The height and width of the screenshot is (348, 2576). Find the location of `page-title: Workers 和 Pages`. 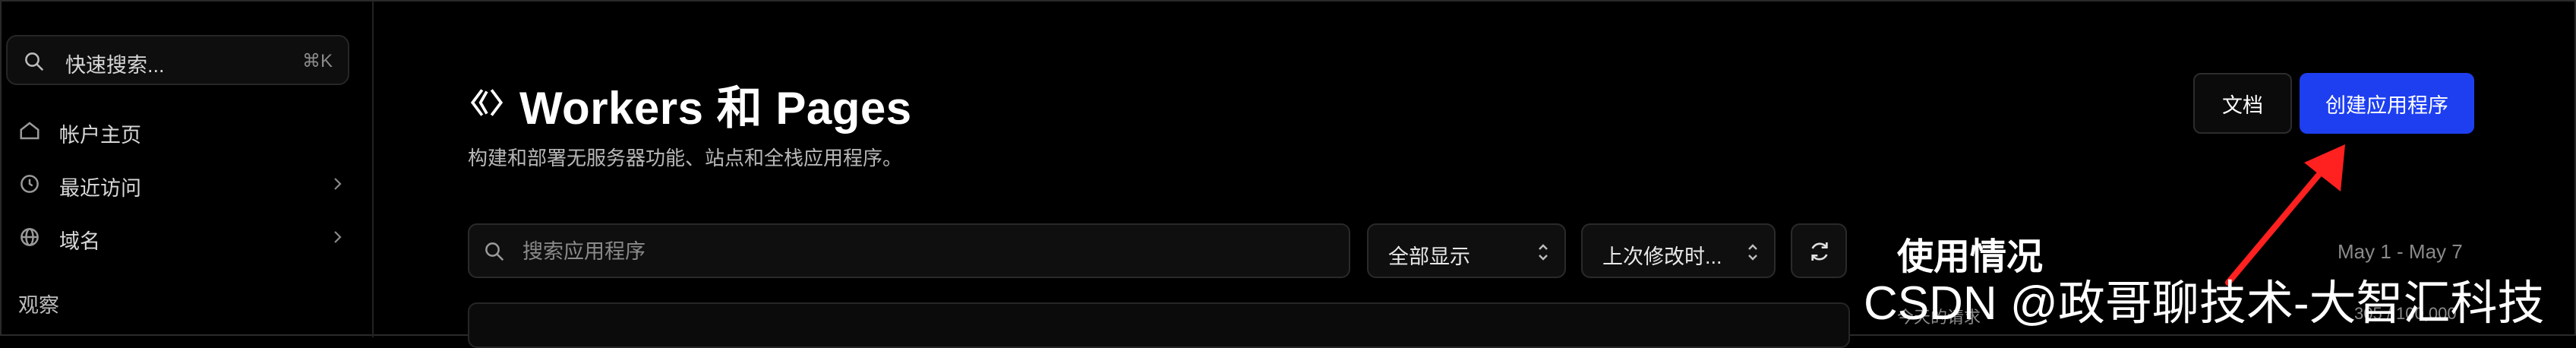

page-title: Workers 和 Pages is located at coordinates (715, 108).